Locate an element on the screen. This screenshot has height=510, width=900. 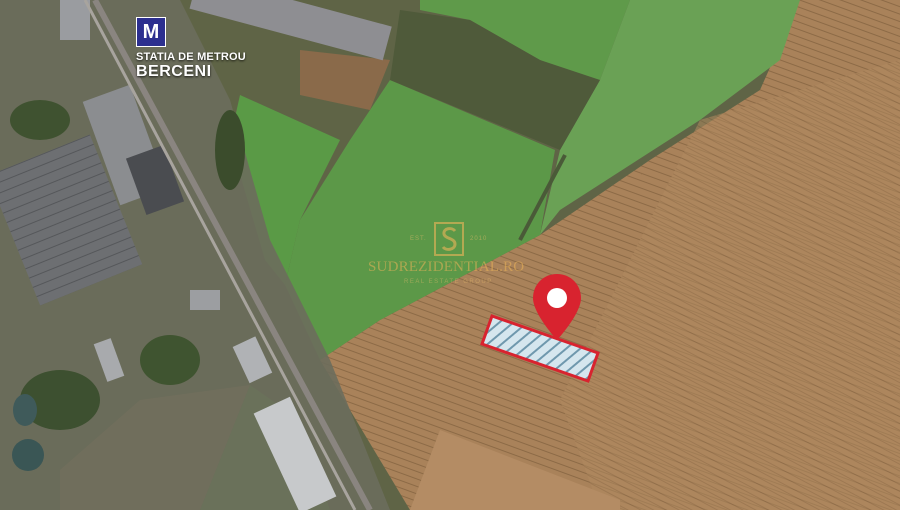
watermark-tagline: REAL ESTATE GROUP is located at coordinates (448, 282).